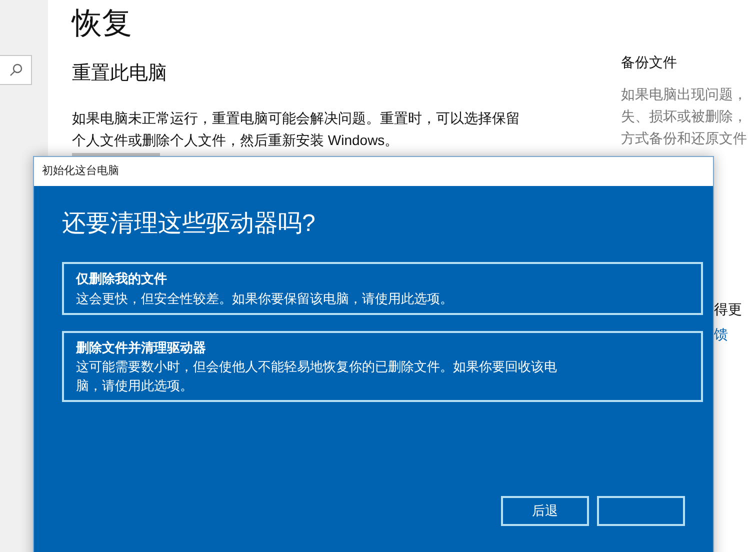  I want to click on dialog-title: 初始化这台电脑, so click(80, 172).